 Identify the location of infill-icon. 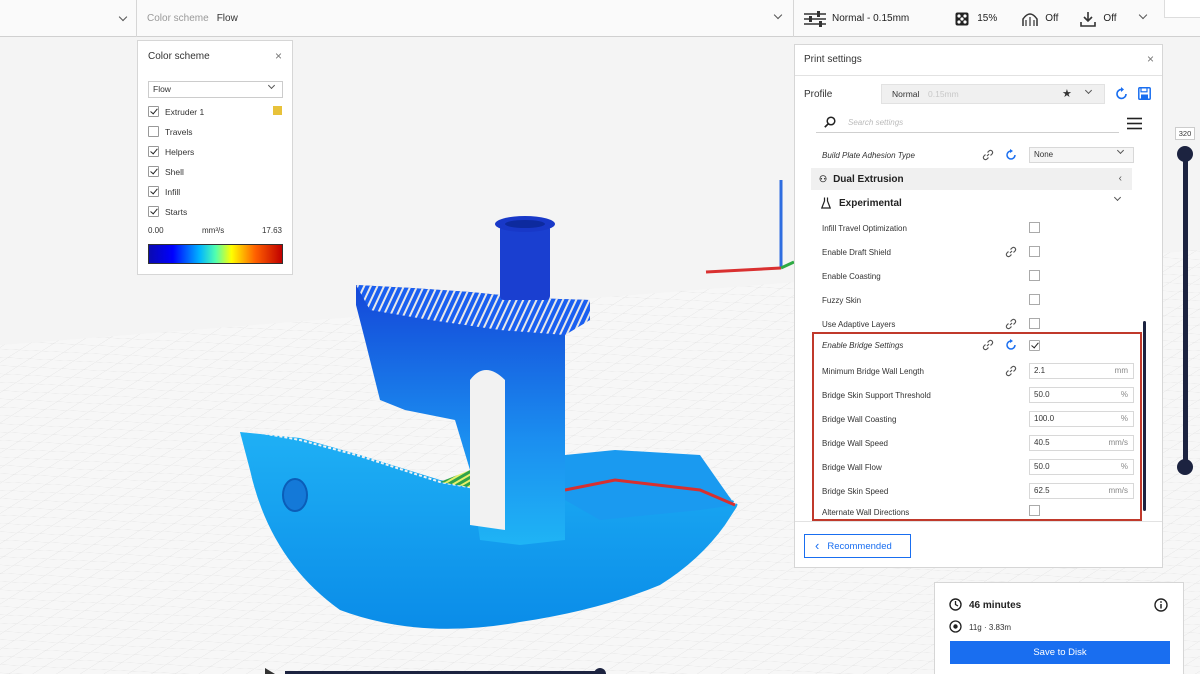
(962, 18).